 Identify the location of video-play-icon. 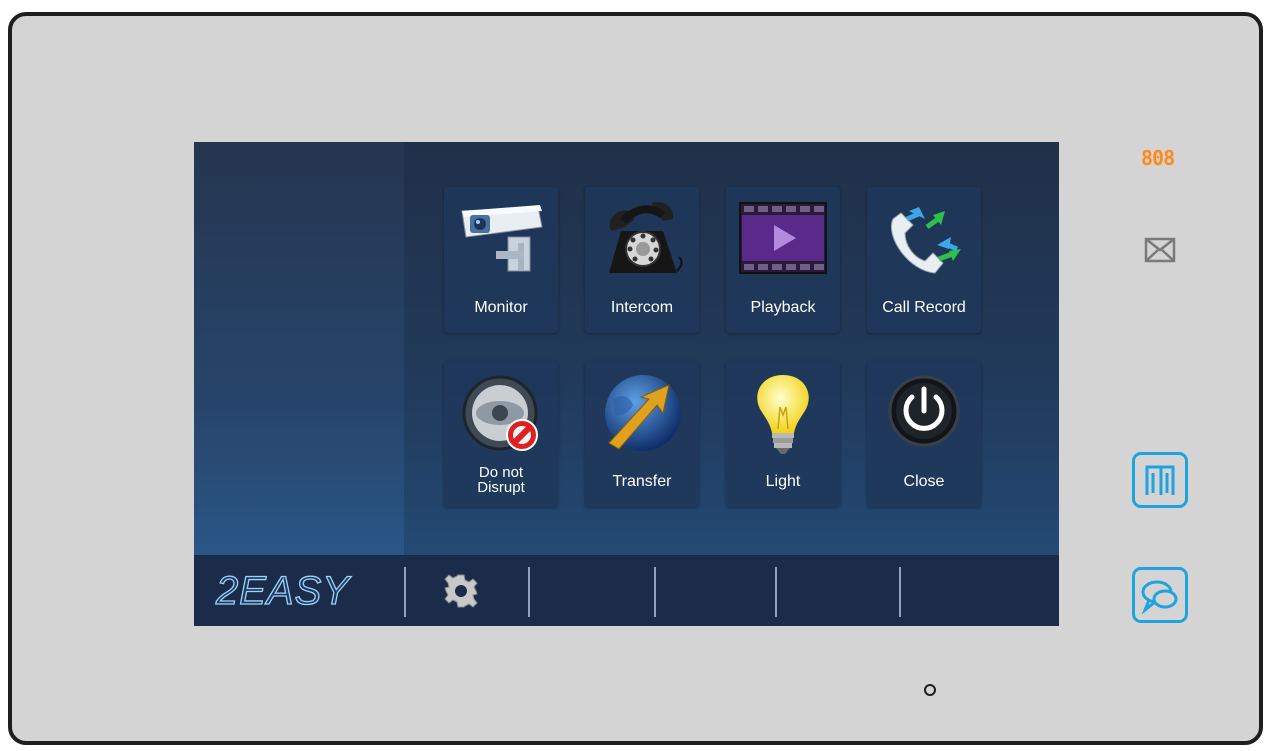
(783, 238).